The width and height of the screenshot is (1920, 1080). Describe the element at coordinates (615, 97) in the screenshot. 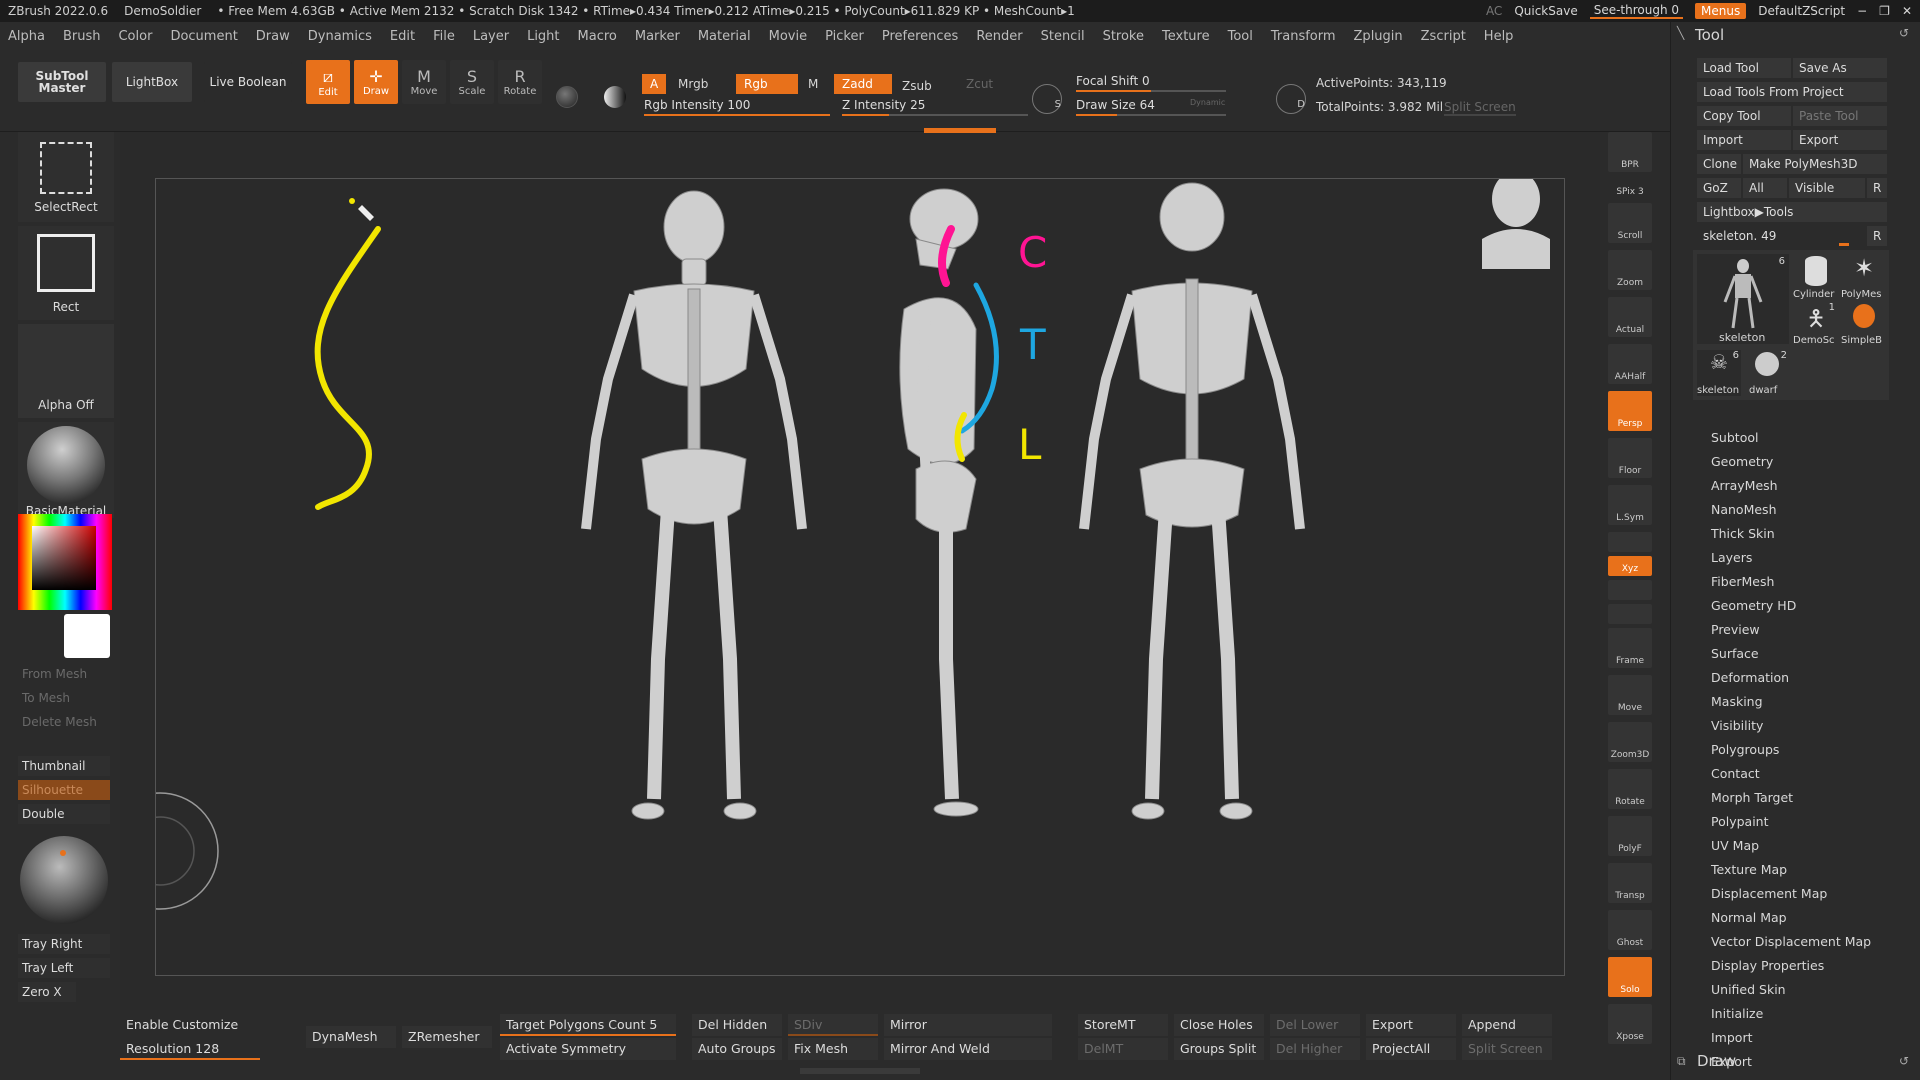

I see `gradient-sphere-icon` at that location.